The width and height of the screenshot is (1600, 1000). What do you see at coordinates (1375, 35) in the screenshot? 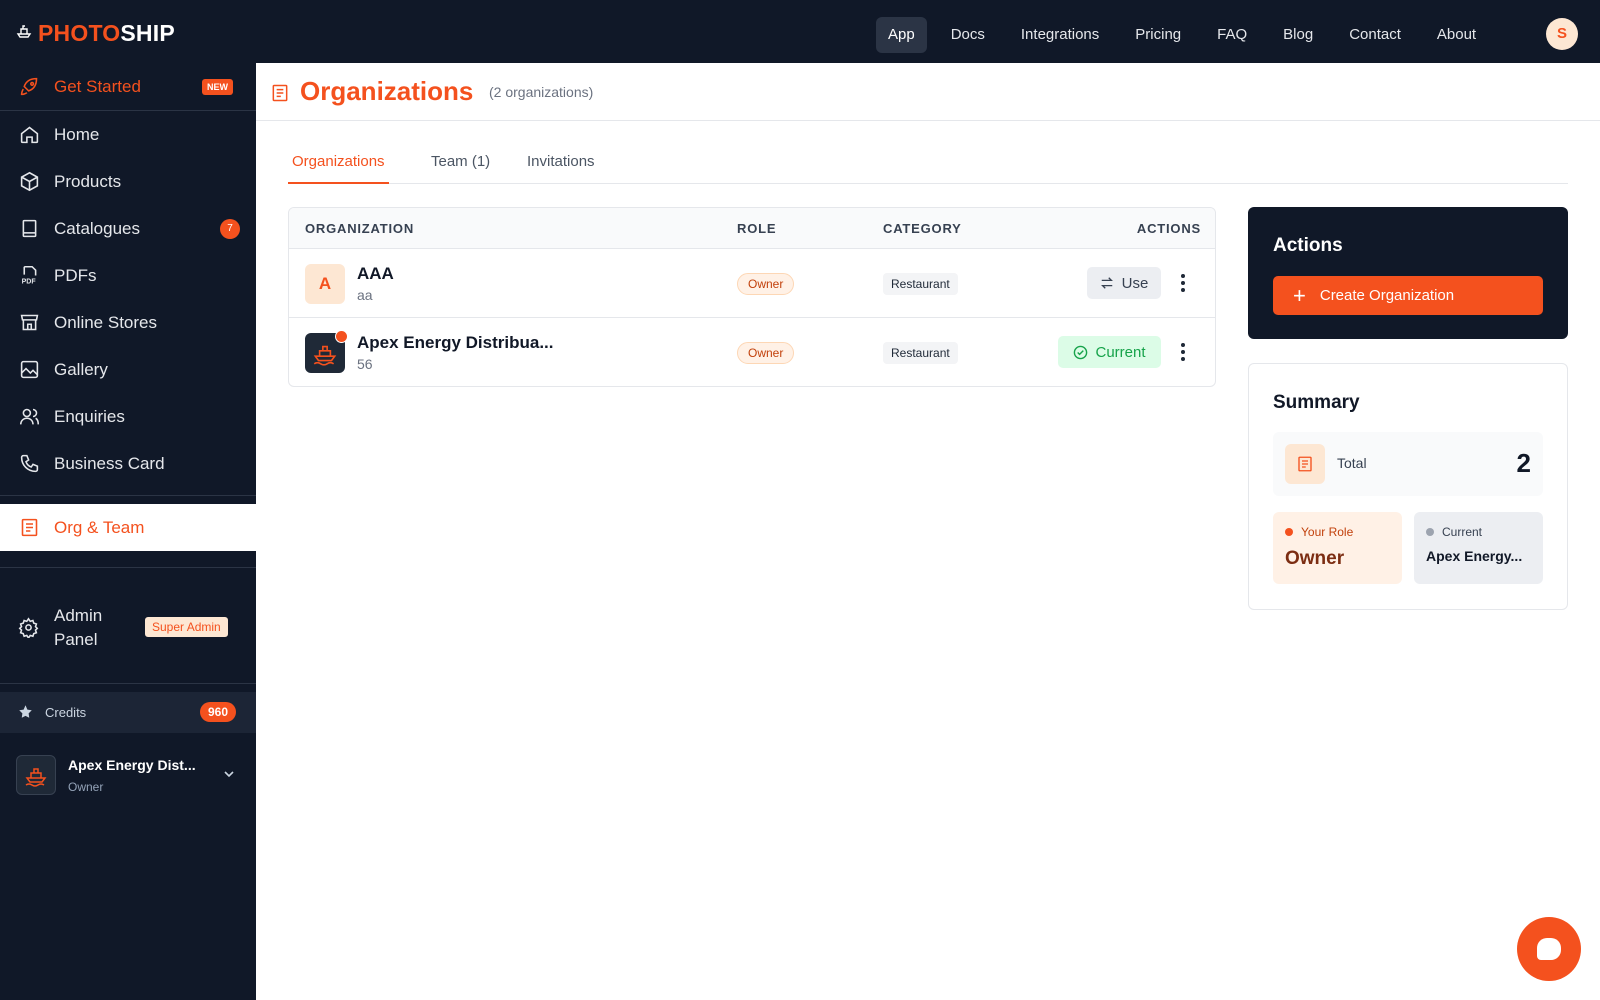
I see `nav-contact: Contact` at bounding box center [1375, 35].